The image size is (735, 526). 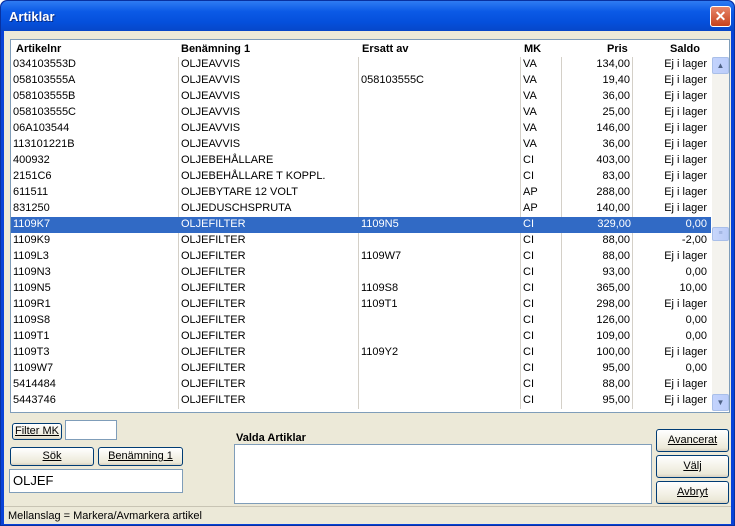 I want to click on column-header-benamning: Benämning 1, so click(x=215, y=49).